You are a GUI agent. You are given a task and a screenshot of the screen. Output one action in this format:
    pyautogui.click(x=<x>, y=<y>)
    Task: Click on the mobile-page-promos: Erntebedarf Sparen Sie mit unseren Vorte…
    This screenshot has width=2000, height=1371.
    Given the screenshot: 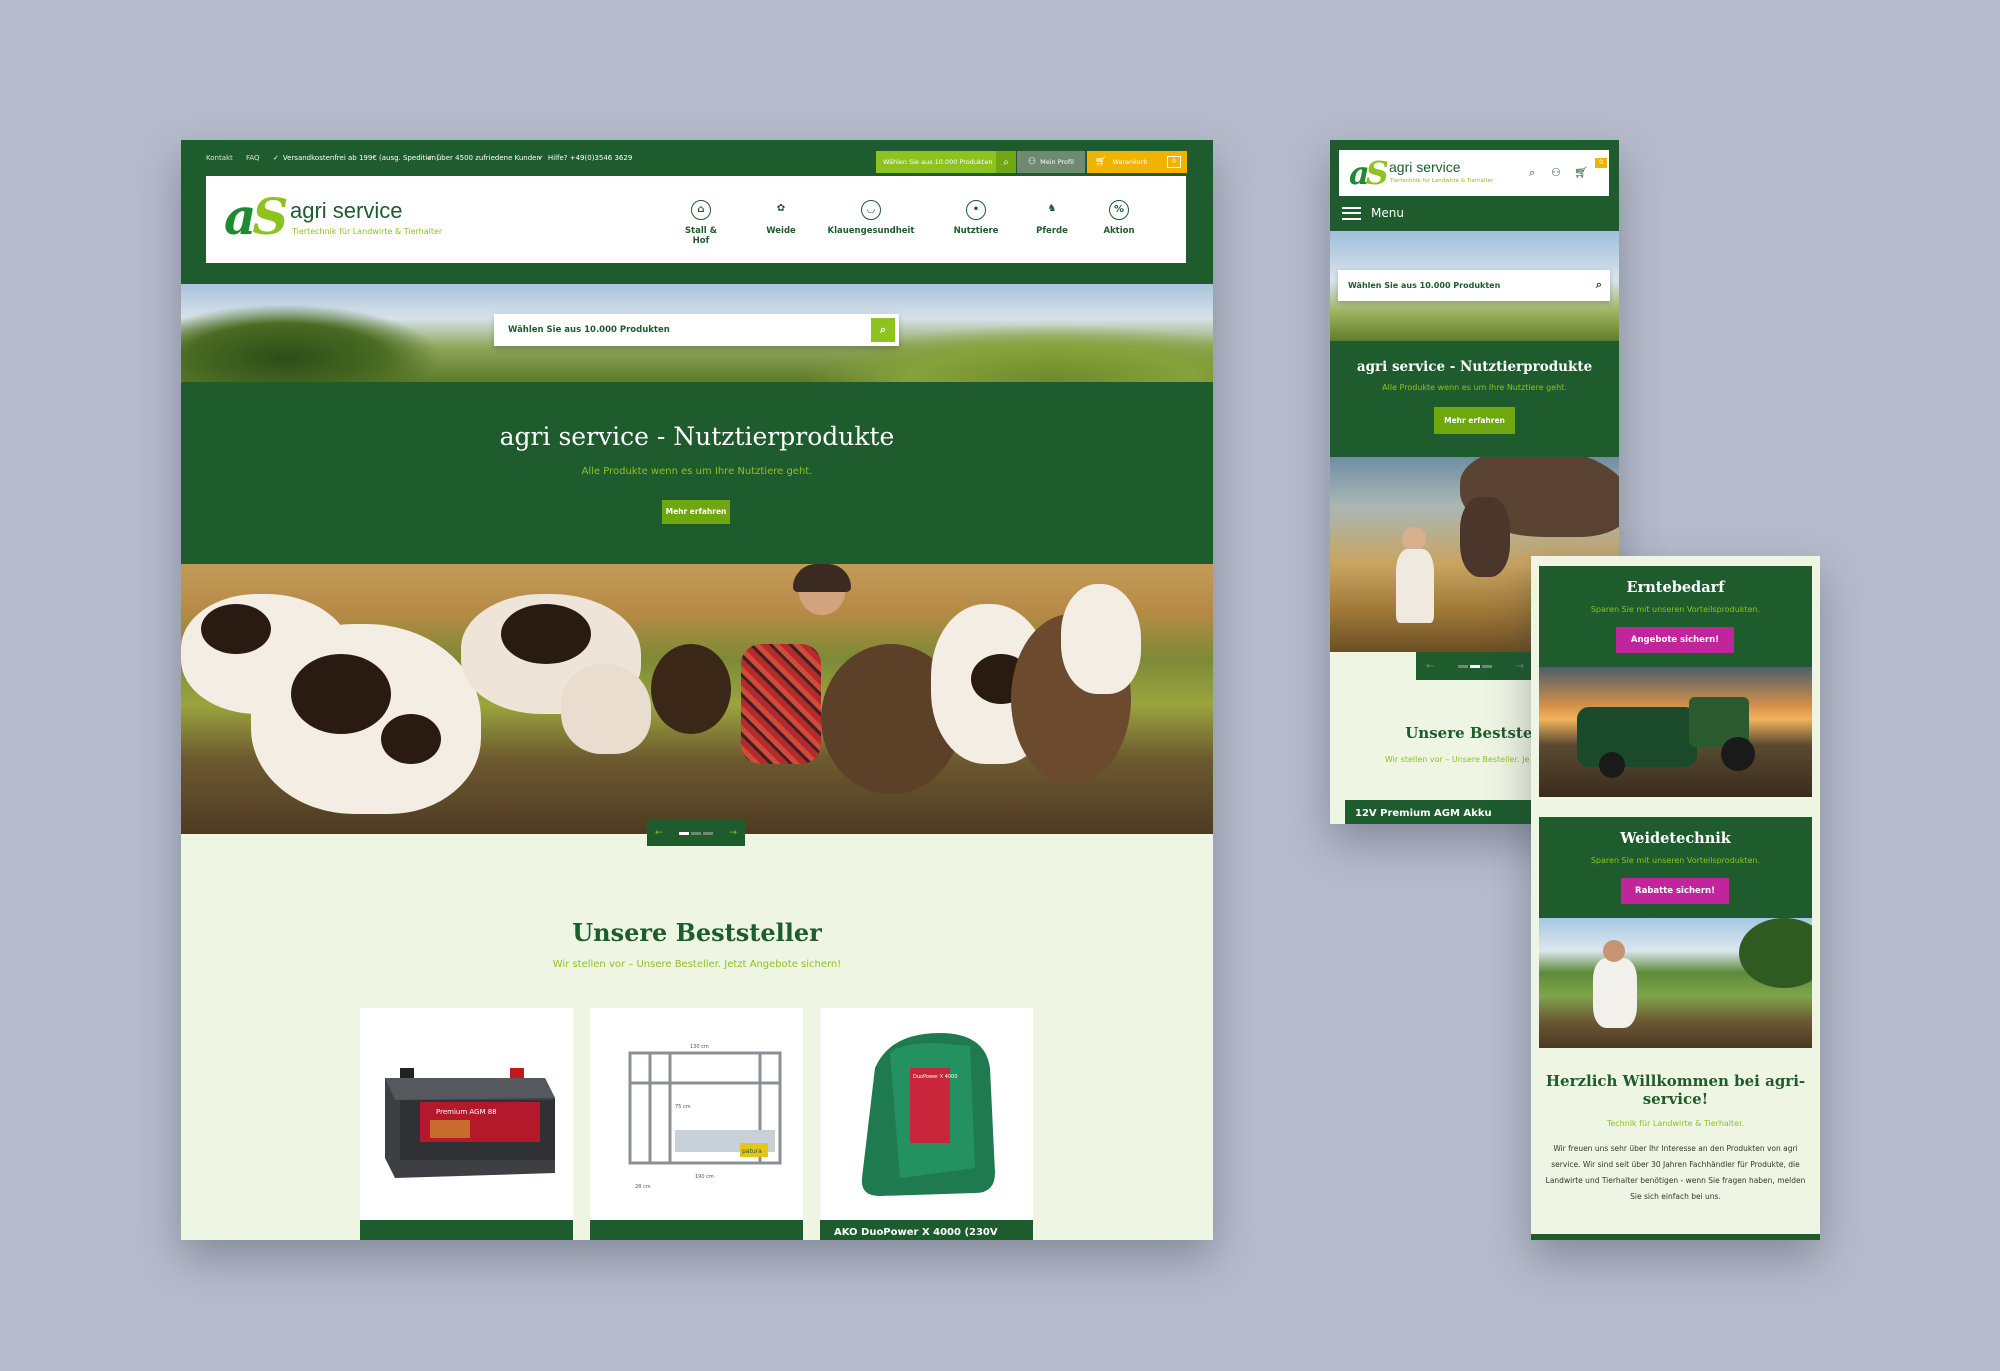 What is the action you would take?
    pyautogui.click(x=1675, y=898)
    